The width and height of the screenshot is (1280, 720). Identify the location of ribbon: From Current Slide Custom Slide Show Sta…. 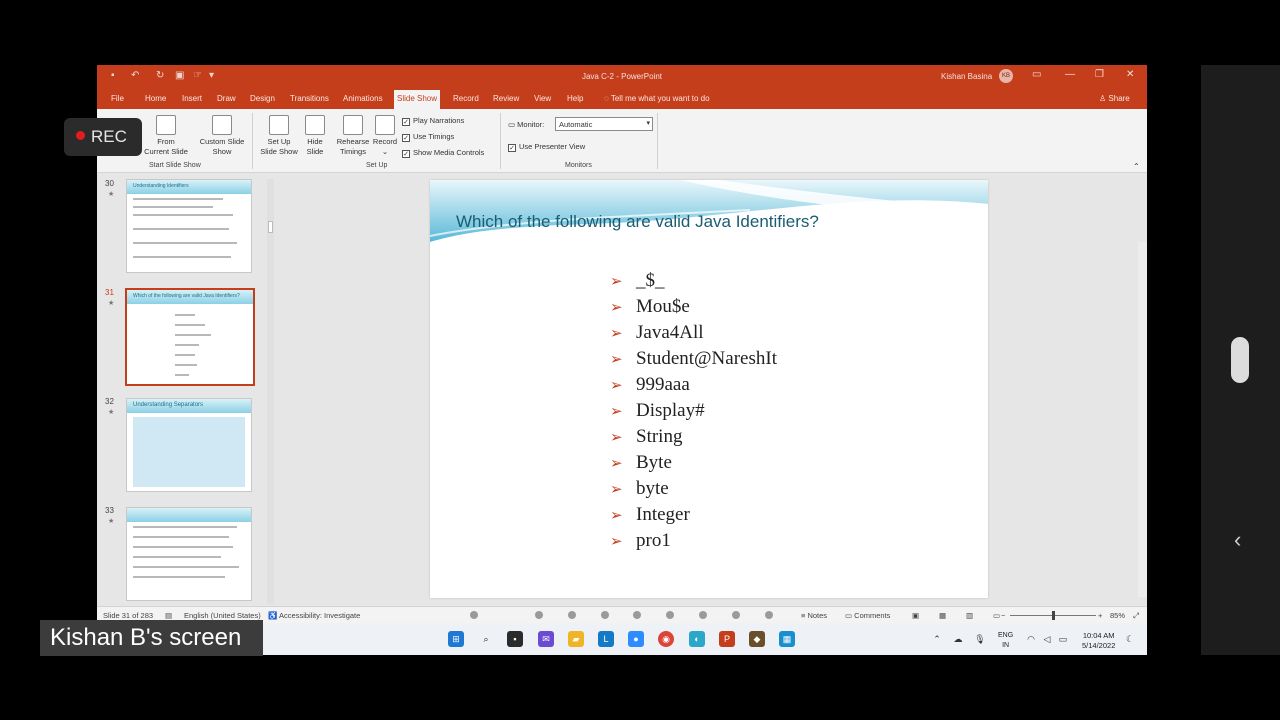
(622, 141).